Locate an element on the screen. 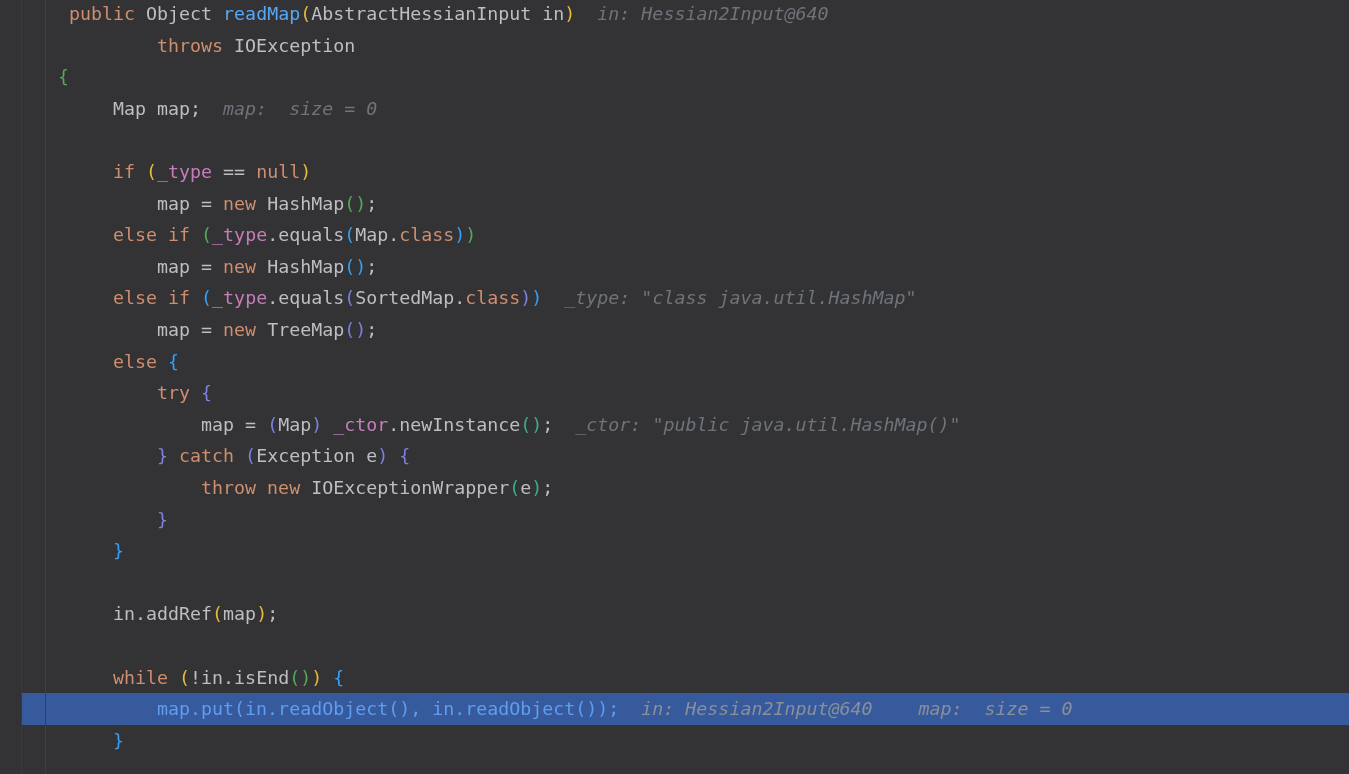 The width and height of the screenshot is (1349, 774). code-text: } catch (Exception e) { is located at coordinates (283, 456).